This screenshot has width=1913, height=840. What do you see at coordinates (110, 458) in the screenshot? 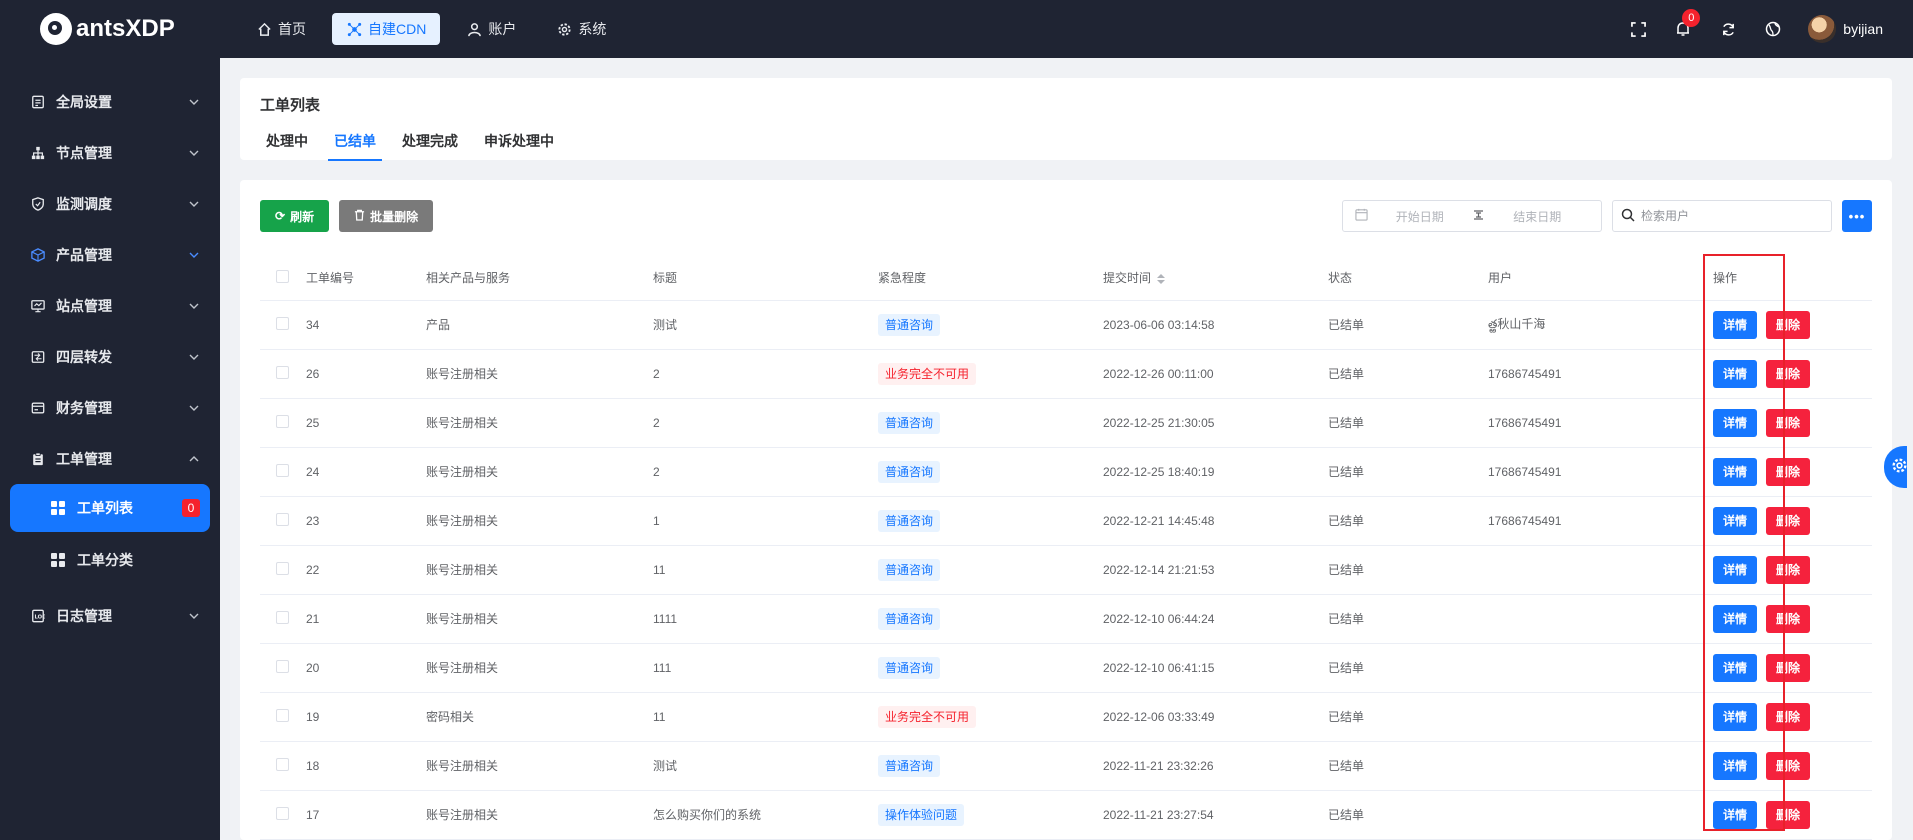
I see `sidebar-menu-tickets: 工单管理` at bounding box center [110, 458].